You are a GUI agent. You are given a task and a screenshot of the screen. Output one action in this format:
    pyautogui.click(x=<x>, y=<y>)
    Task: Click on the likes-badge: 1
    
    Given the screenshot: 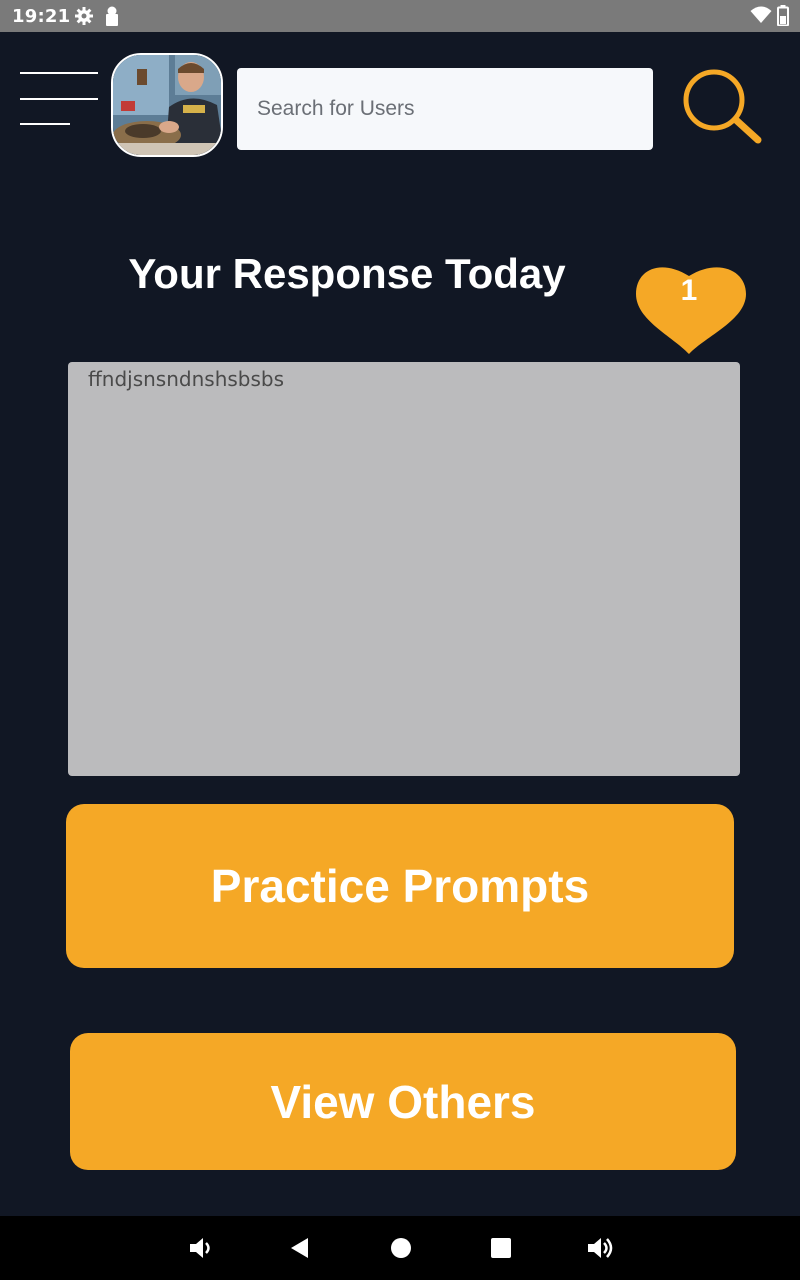 What is the action you would take?
    pyautogui.click(x=692, y=308)
    